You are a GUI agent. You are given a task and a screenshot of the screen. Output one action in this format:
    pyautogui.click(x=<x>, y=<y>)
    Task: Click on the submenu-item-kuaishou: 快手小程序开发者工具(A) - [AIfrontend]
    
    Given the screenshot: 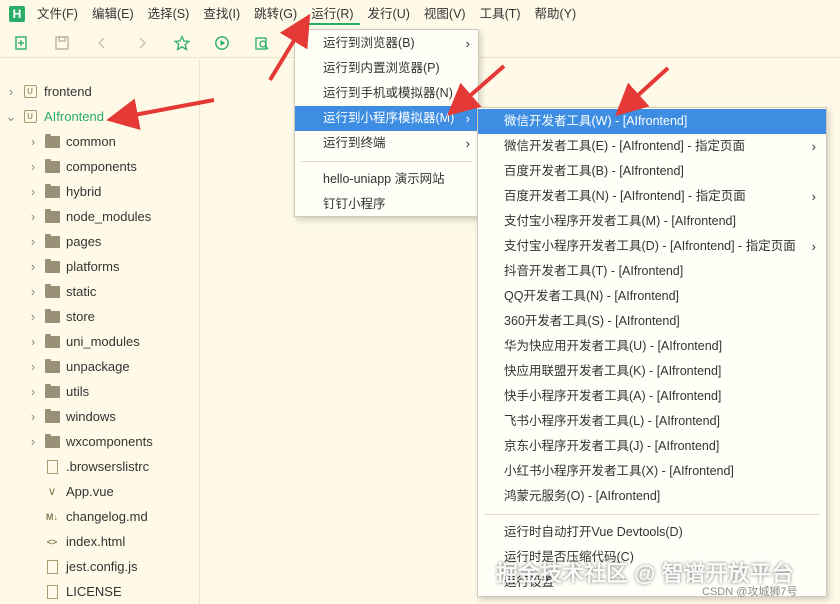 What is the action you would take?
    pyautogui.click(x=652, y=396)
    